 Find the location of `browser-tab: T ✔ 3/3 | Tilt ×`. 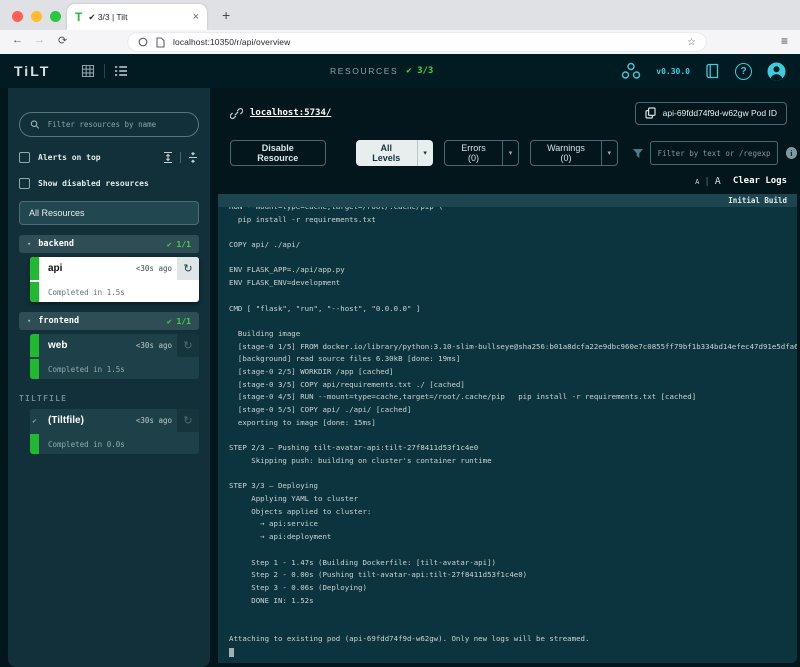

browser-tab: T ✔ 3/3 | Tilt × is located at coordinates (137, 17).